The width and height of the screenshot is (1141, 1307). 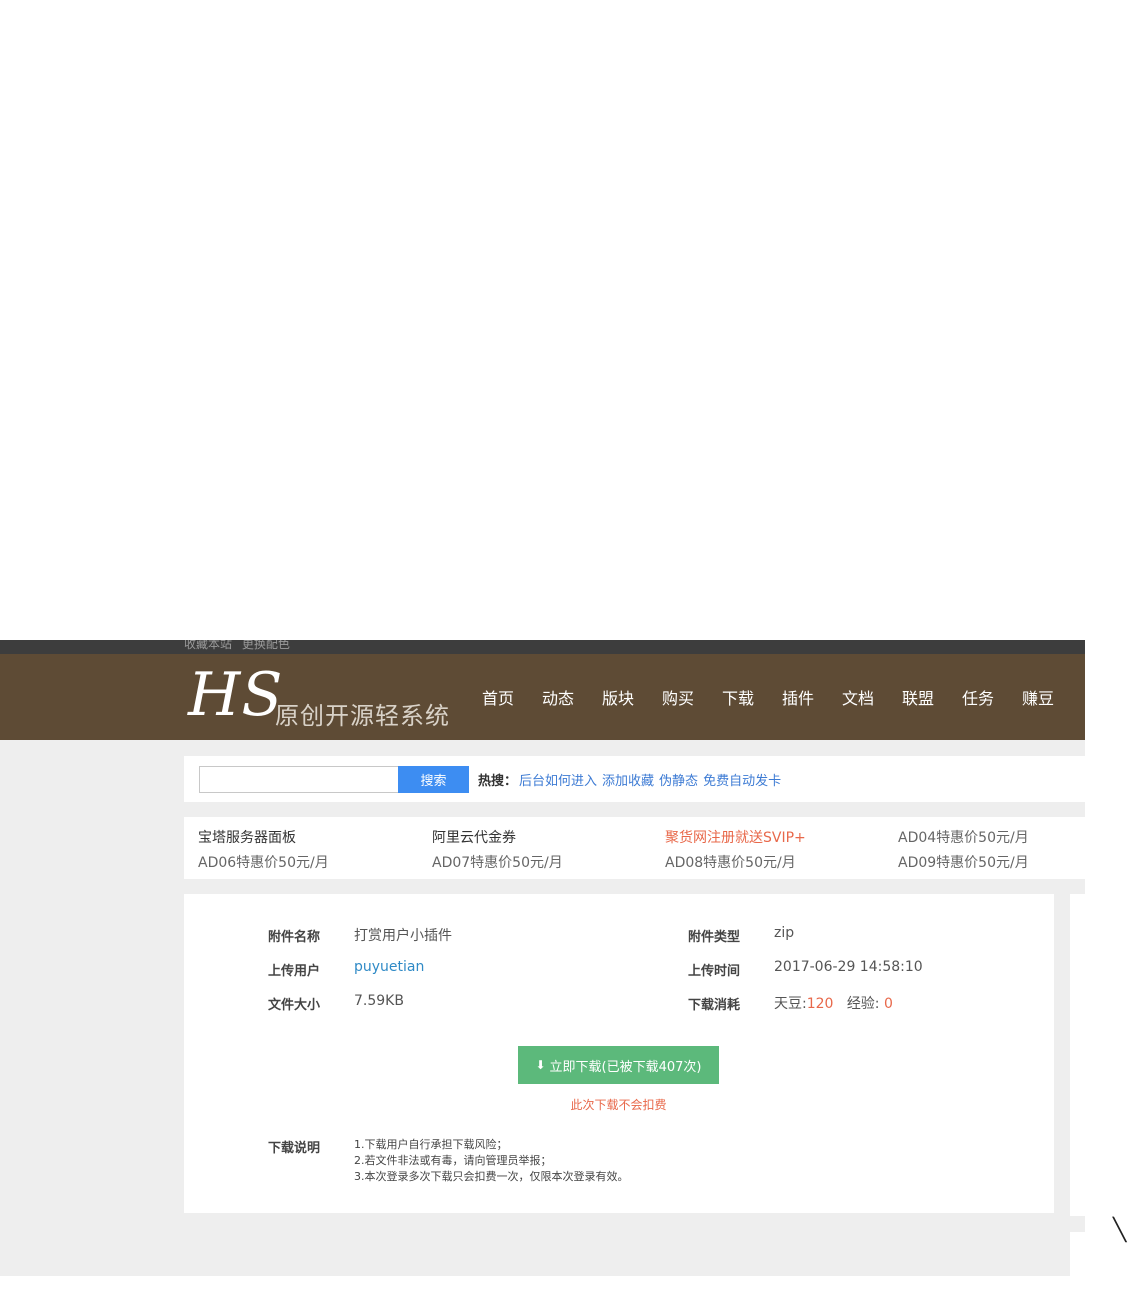 What do you see at coordinates (628, 781) in the screenshot?
I see `hot-link-favorite: 添加收藏` at bounding box center [628, 781].